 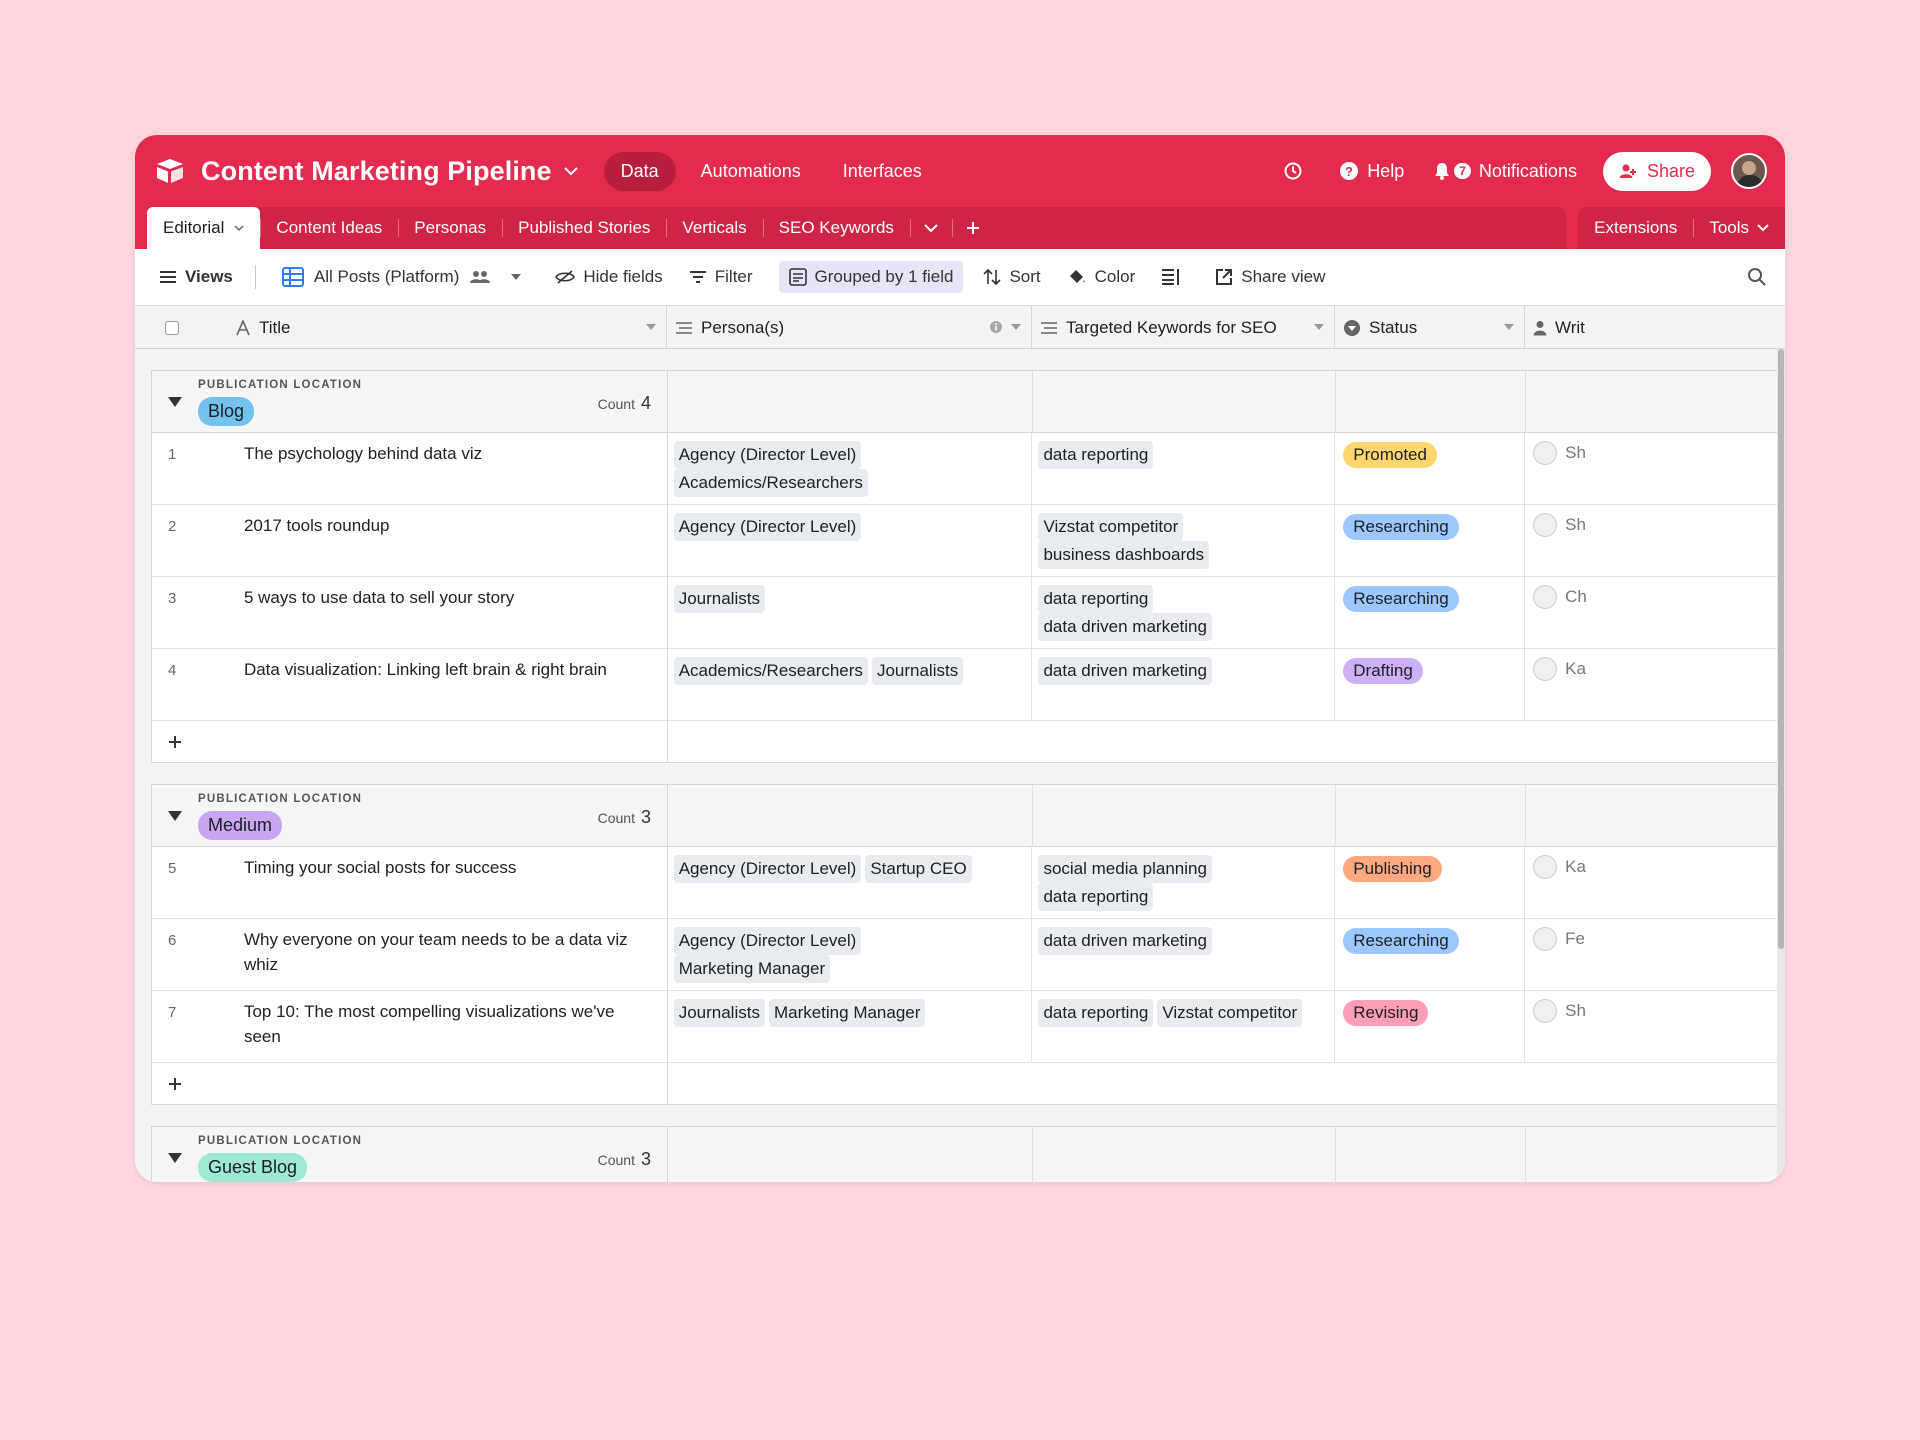 I want to click on select-all-checkbox, so click(x=172, y=327).